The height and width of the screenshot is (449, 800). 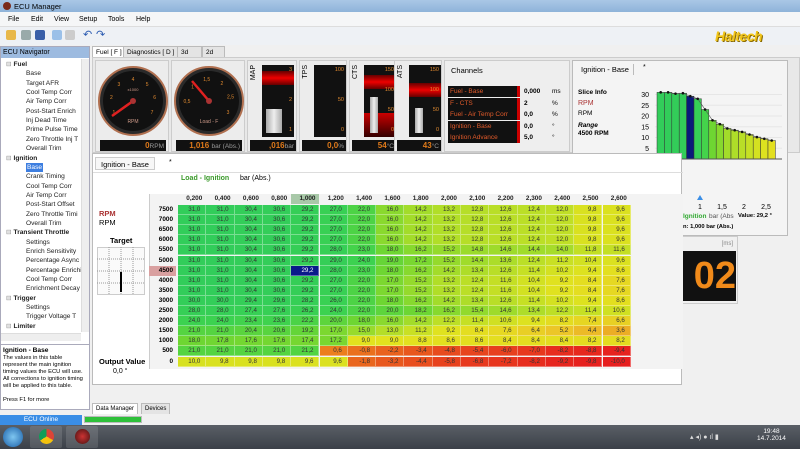 What do you see at coordinates (616, 280) in the screenshot?
I see `table-cell: 7,6` at bounding box center [616, 280].